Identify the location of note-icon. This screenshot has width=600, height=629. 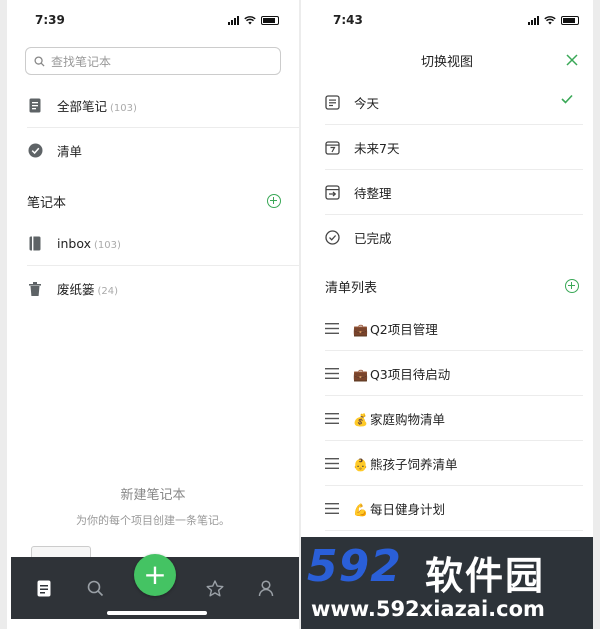
(35, 105).